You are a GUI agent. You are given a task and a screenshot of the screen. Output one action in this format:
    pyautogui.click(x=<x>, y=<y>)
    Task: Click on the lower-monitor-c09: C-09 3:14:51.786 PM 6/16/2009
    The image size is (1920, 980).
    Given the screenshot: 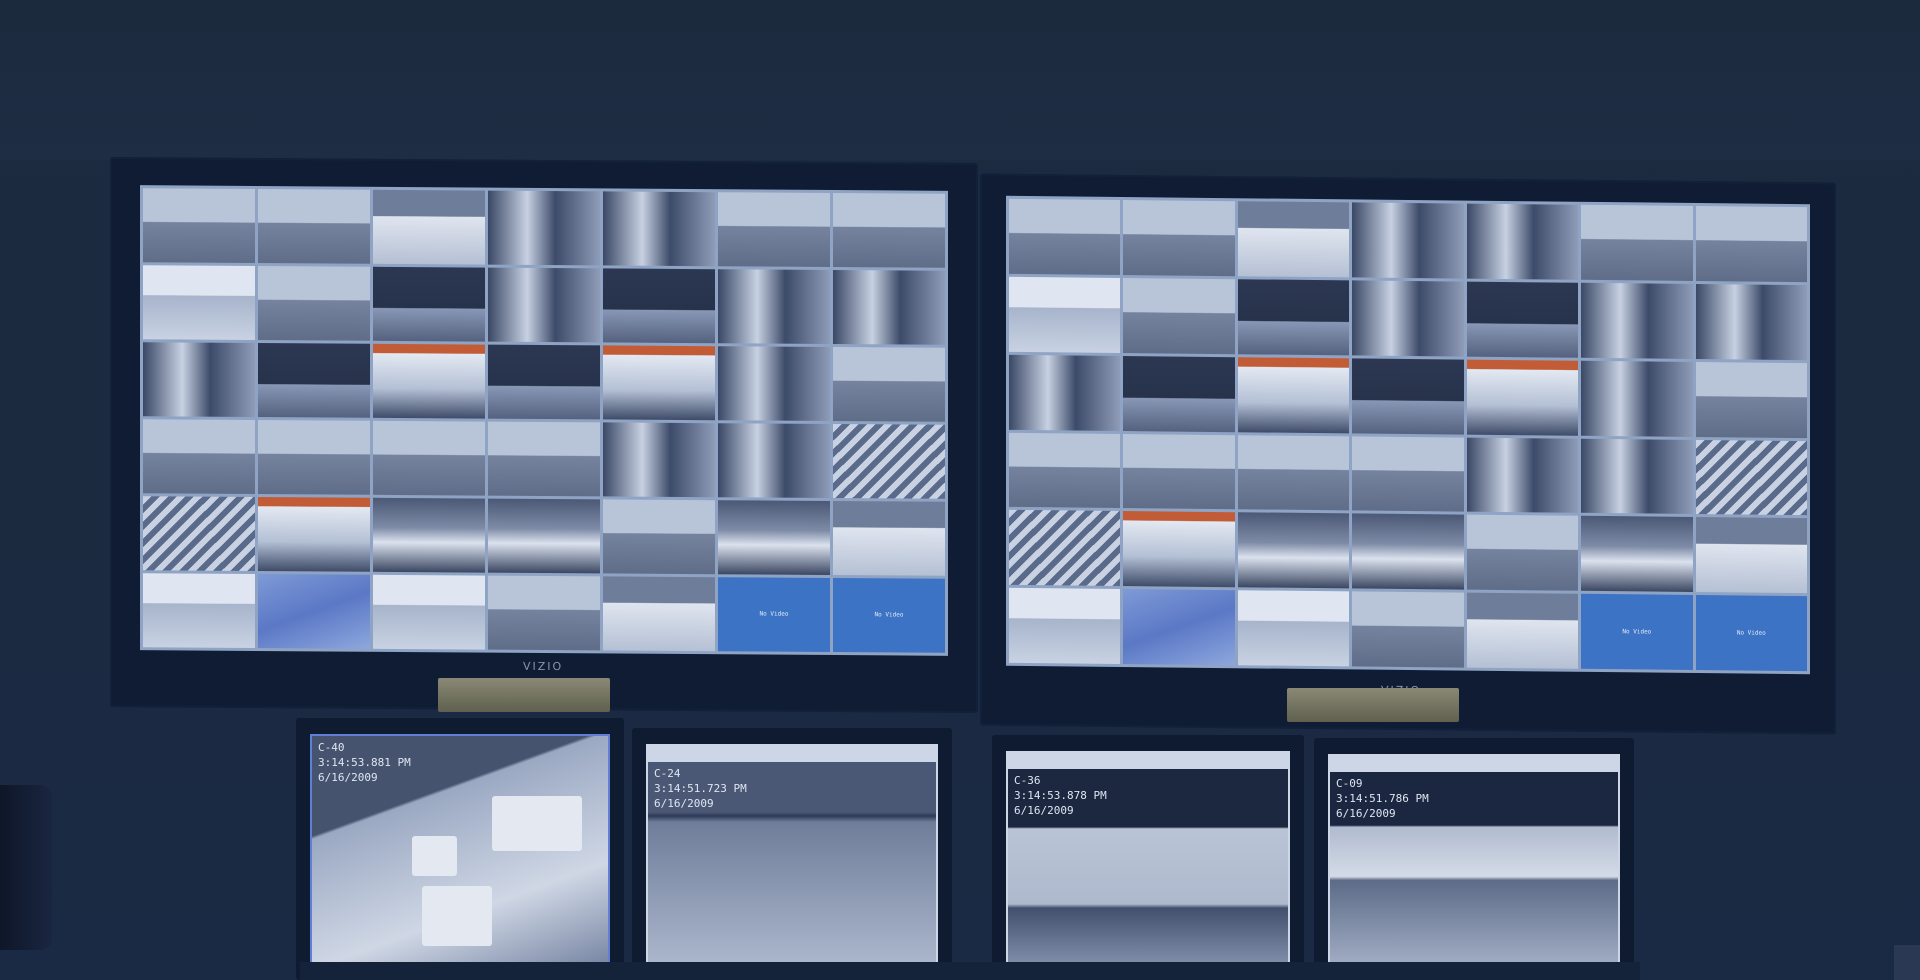 What is the action you would take?
    pyautogui.click(x=1474, y=859)
    